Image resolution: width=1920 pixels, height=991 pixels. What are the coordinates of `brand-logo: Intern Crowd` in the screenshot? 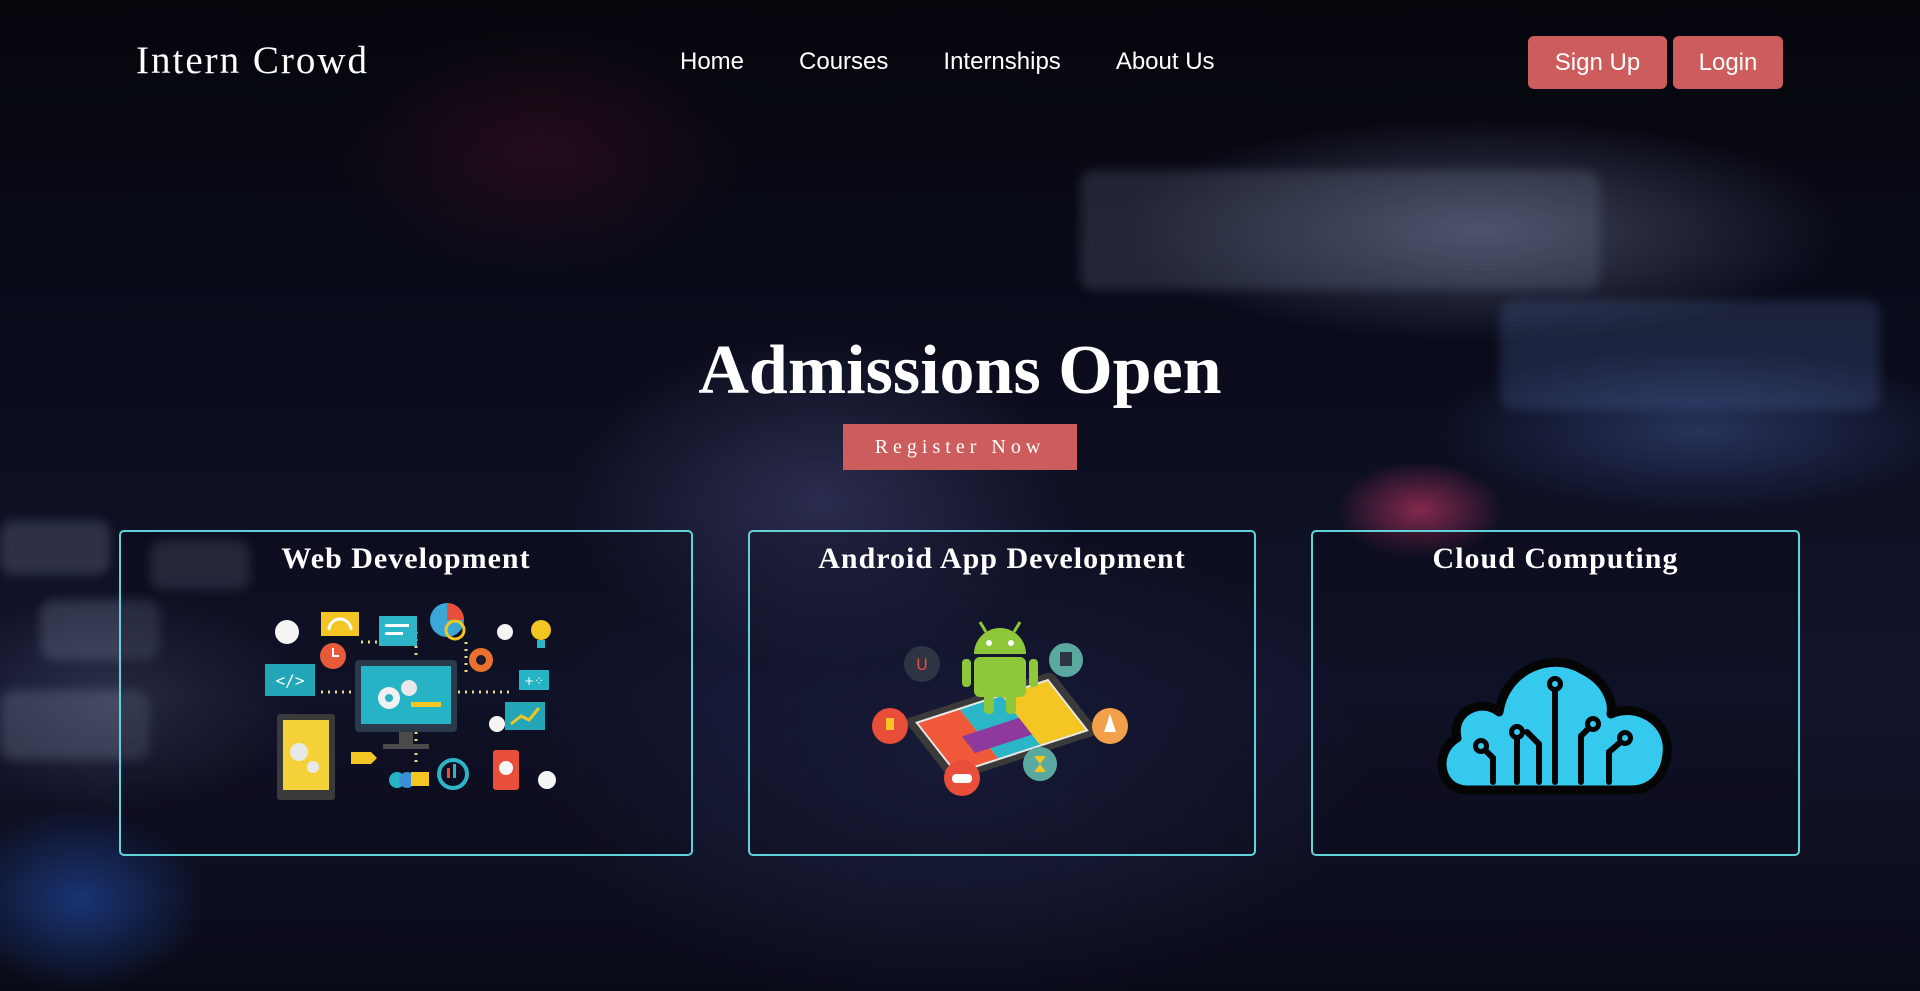 It's located at (252, 60).